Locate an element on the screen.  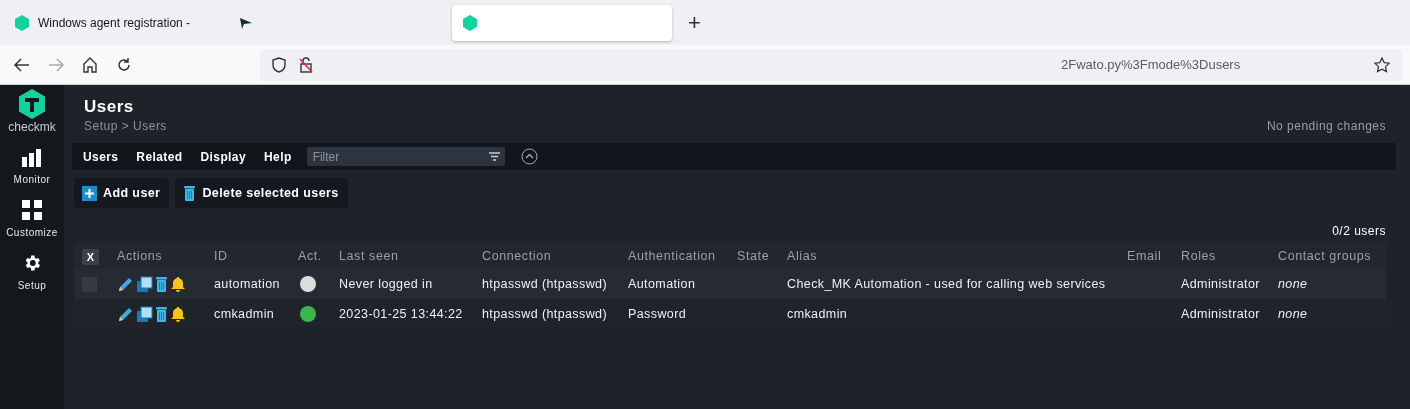
home-icon is located at coordinates (90, 64).